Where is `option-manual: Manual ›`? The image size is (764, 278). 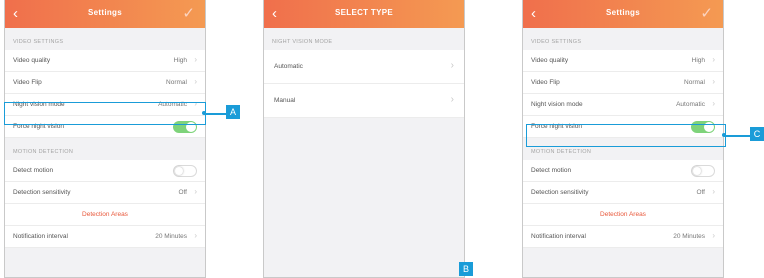 option-manual: Manual › is located at coordinates (364, 101).